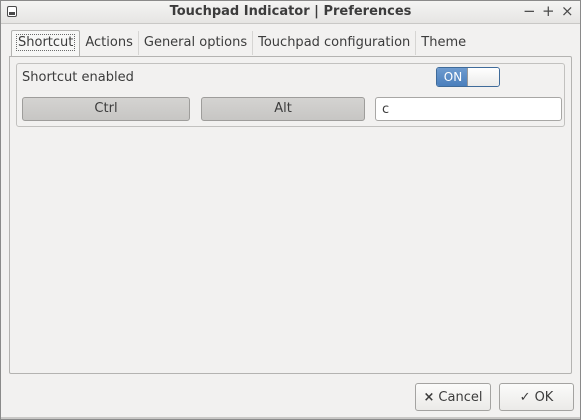 This screenshot has height=420, width=581. What do you see at coordinates (468, 109) in the screenshot?
I see `shortcut-key-input` at bounding box center [468, 109].